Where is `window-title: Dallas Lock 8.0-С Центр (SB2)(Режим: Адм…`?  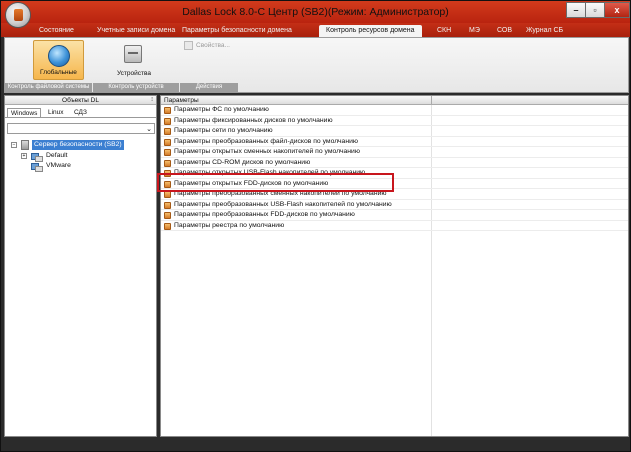
window-title: Dallas Lock 8.0-С Центр (SB2)(Режим: Адм… is located at coordinates (315, 12).